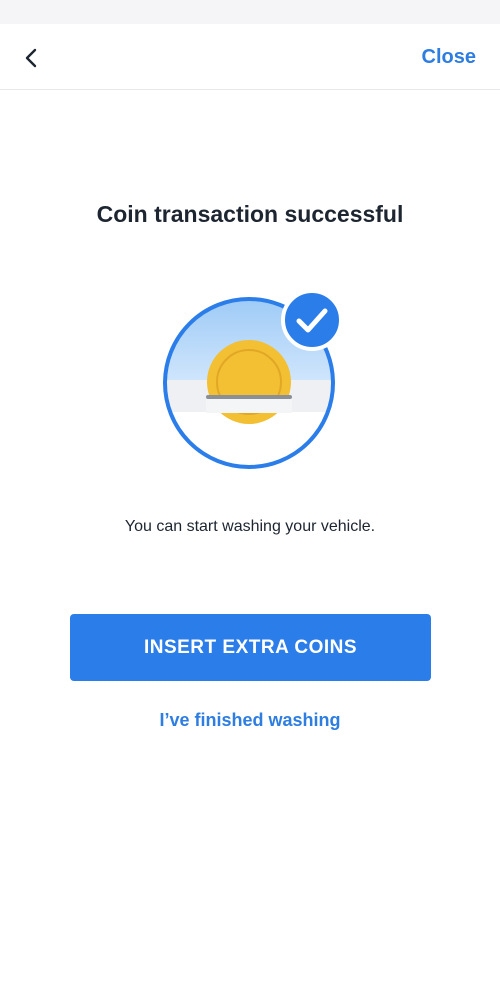  I want to click on status-bar, so click(250, 12).